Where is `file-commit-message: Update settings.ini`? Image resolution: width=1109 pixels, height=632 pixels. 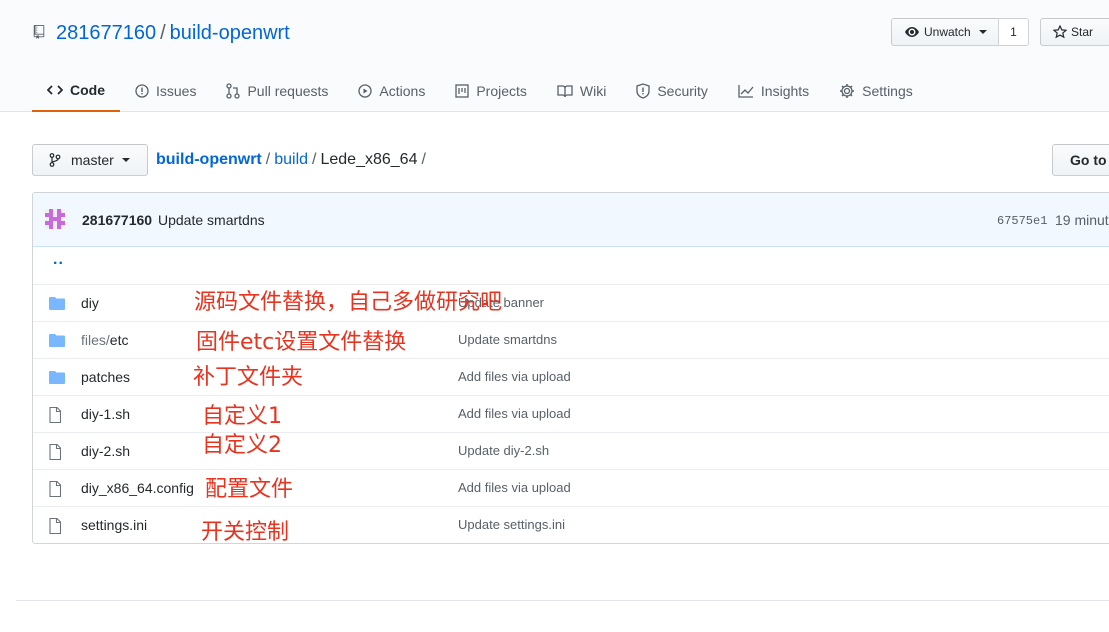 file-commit-message: Update settings.ini is located at coordinates (511, 524).